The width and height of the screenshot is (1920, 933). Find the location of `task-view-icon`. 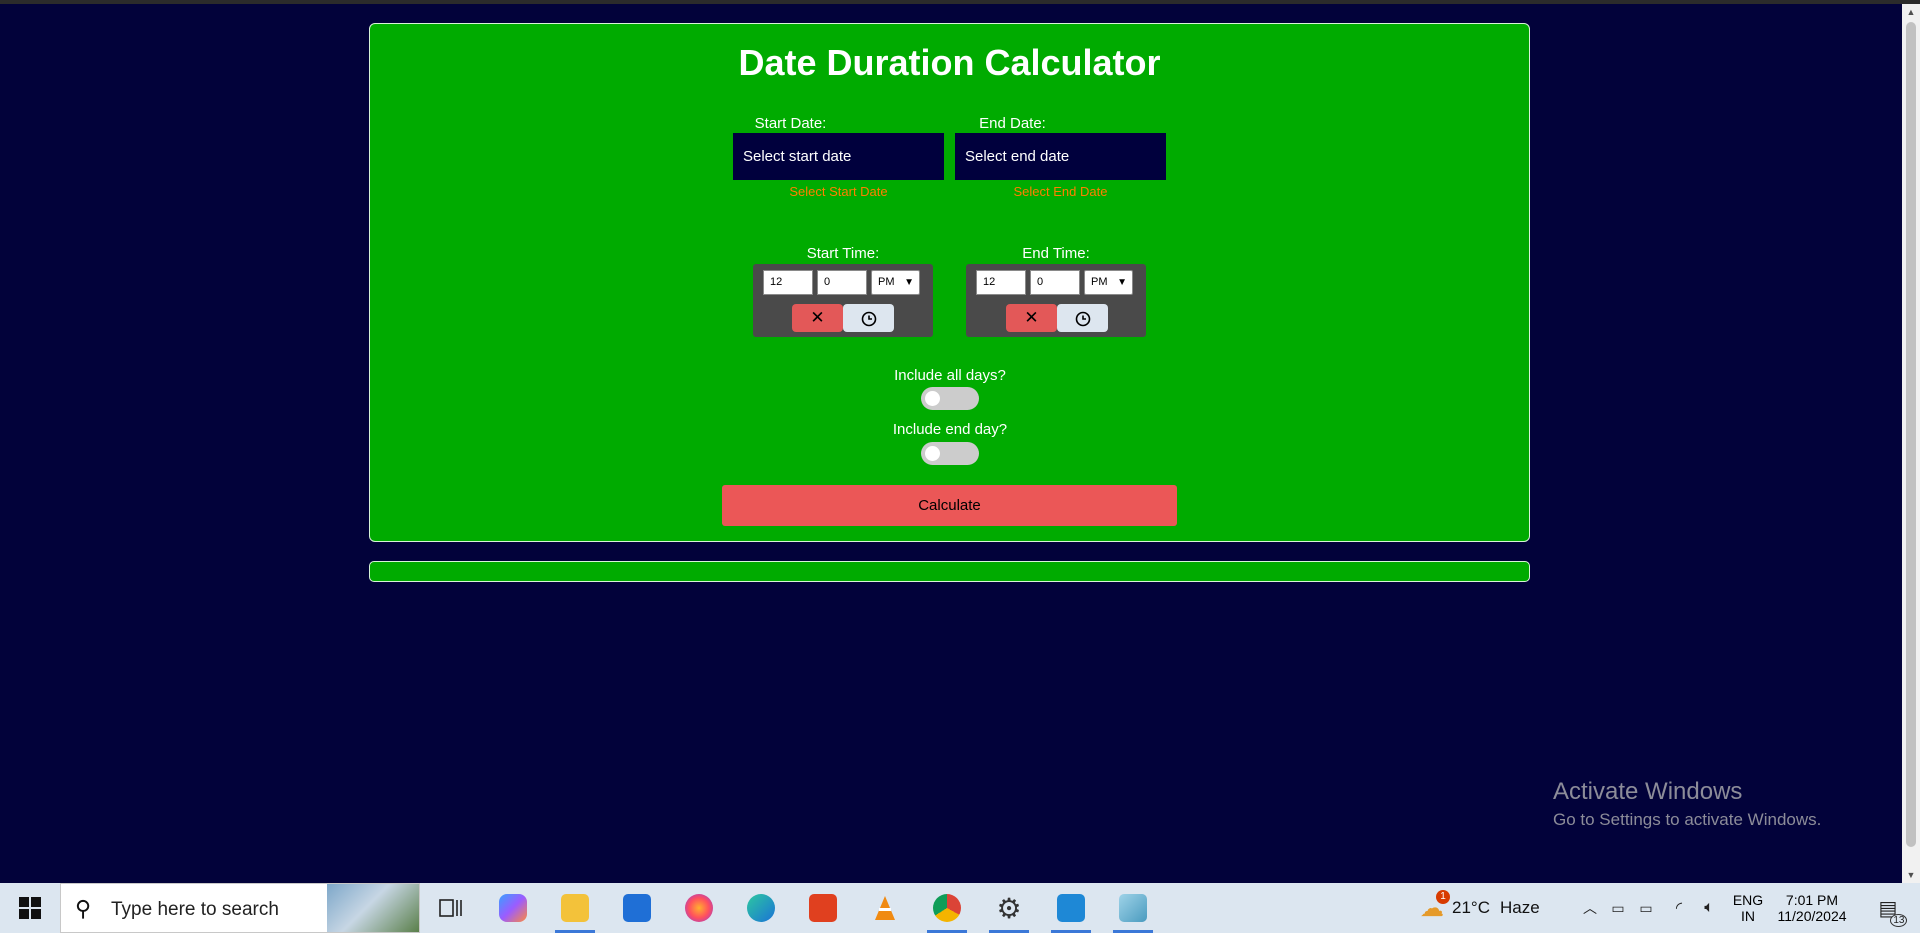

task-view-icon is located at coordinates (450, 908).